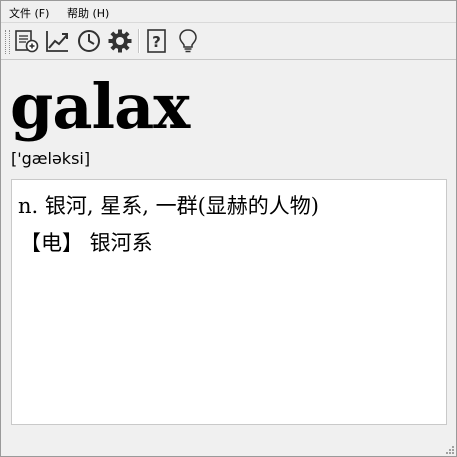  What do you see at coordinates (51, 158) in the screenshot?
I see `phonetic-transcription: ['gæləksi]` at bounding box center [51, 158].